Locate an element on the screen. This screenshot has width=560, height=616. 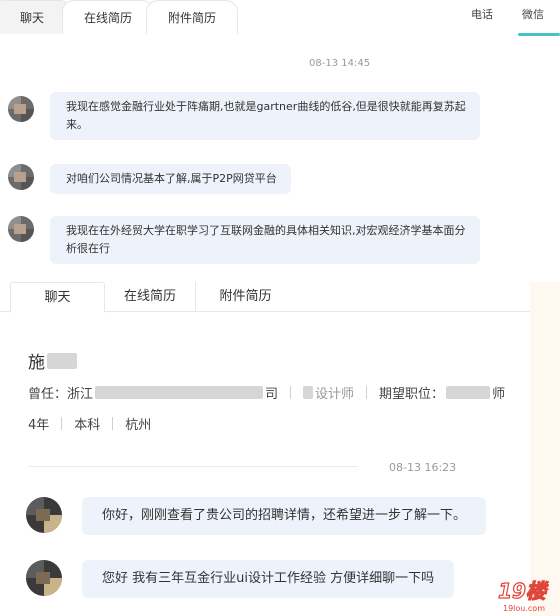
active-indicator is located at coordinates (539, 34).